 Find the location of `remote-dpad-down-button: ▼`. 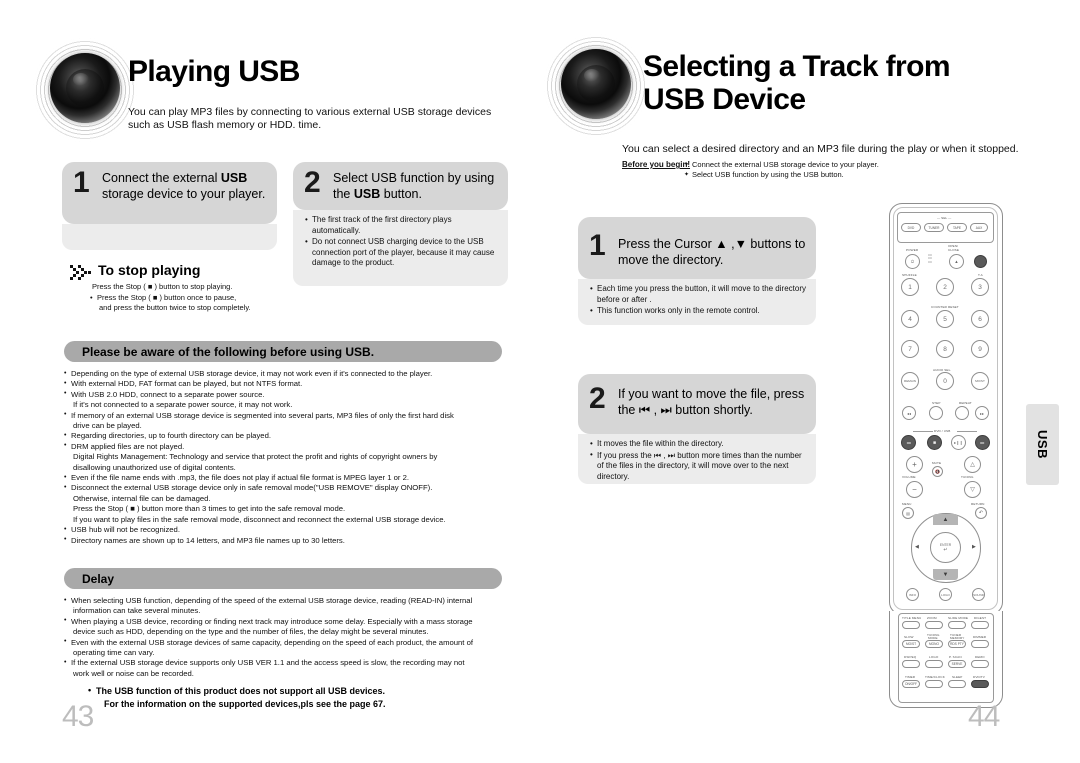

remote-dpad-down-button: ▼ is located at coordinates (945, 574).